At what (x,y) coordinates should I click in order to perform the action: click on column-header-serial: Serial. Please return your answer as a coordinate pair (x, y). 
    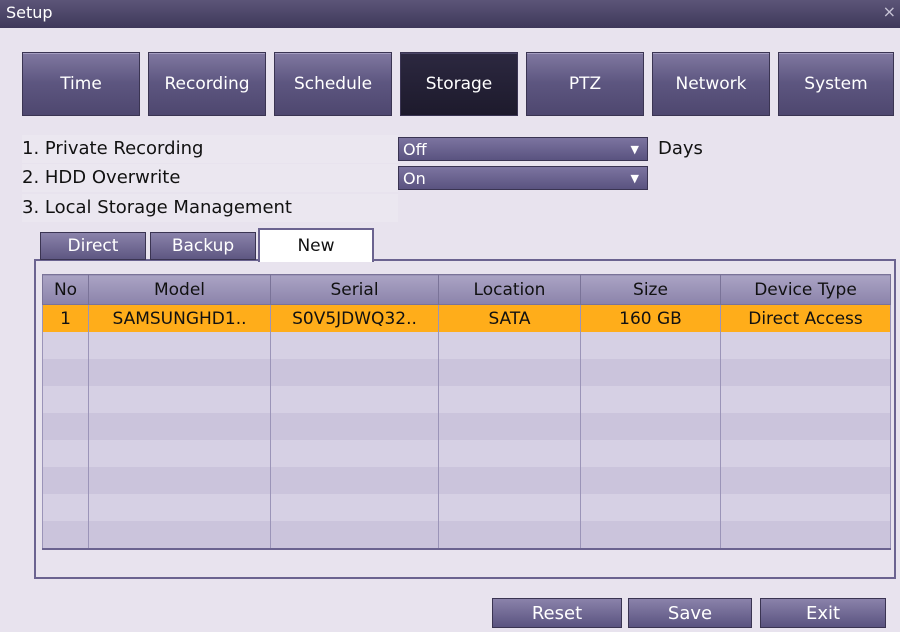
    Looking at the image, I should click on (354, 289).